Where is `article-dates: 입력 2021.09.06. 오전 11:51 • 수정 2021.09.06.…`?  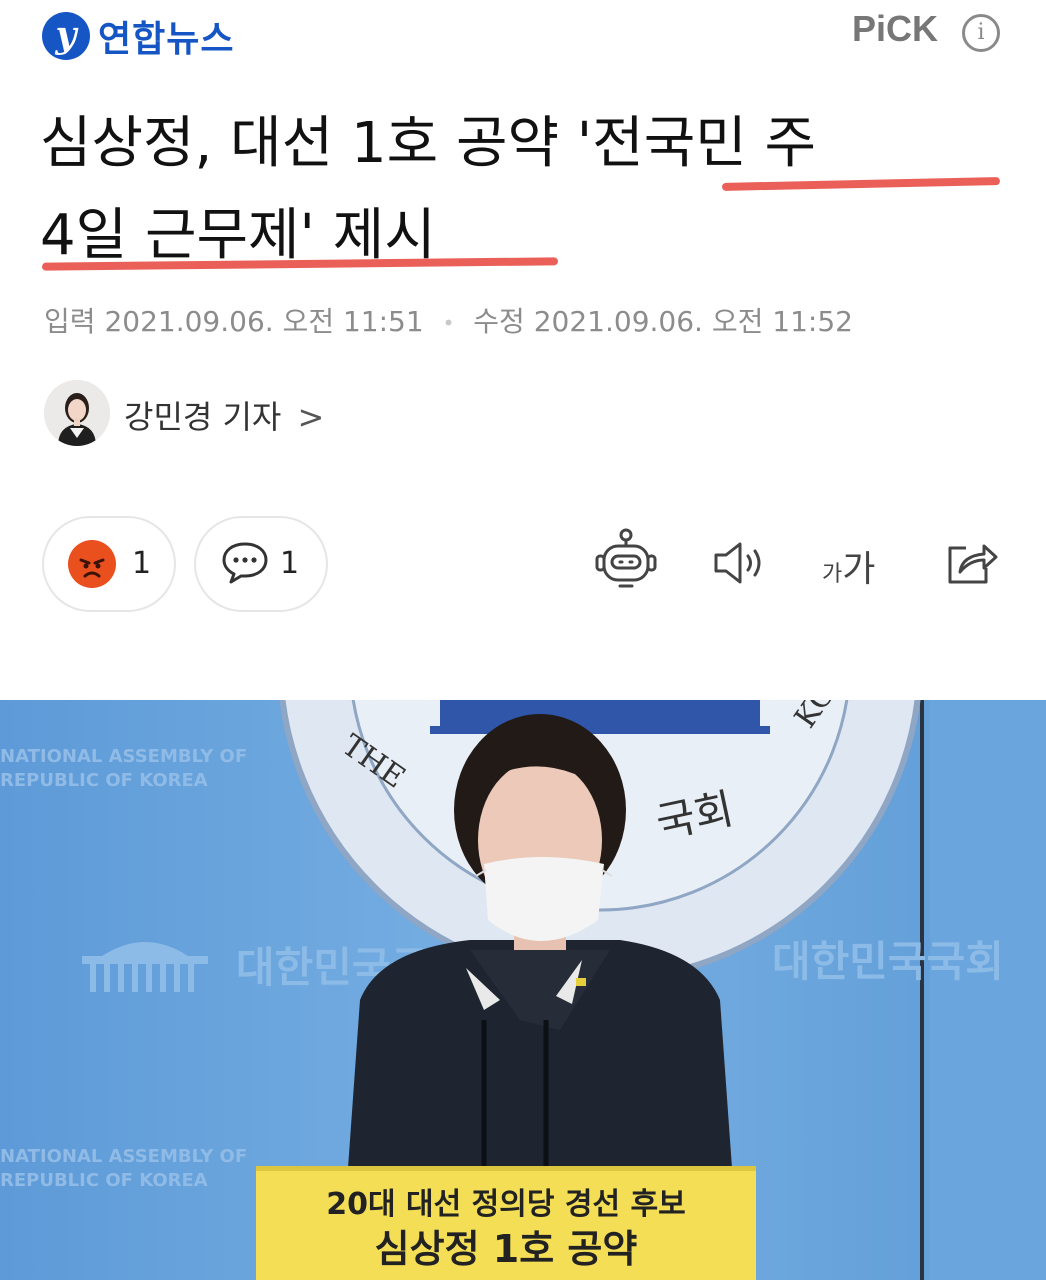 article-dates: 입력 2021.09.06. 오전 11:51 • 수정 2021.09.06.… is located at coordinates (448, 320).